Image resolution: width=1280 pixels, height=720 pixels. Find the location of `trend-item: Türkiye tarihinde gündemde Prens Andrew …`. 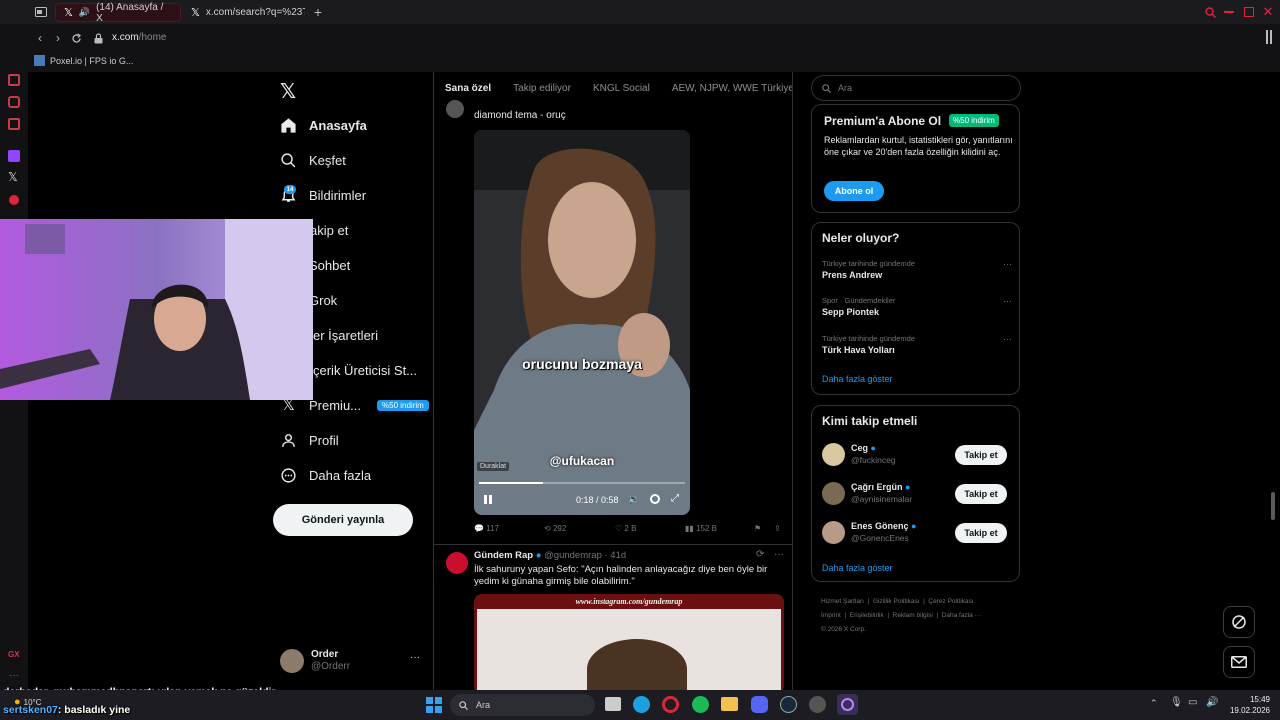

trend-item: Türkiye tarihinde gündemde Prens Andrew … is located at coordinates (917, 269).